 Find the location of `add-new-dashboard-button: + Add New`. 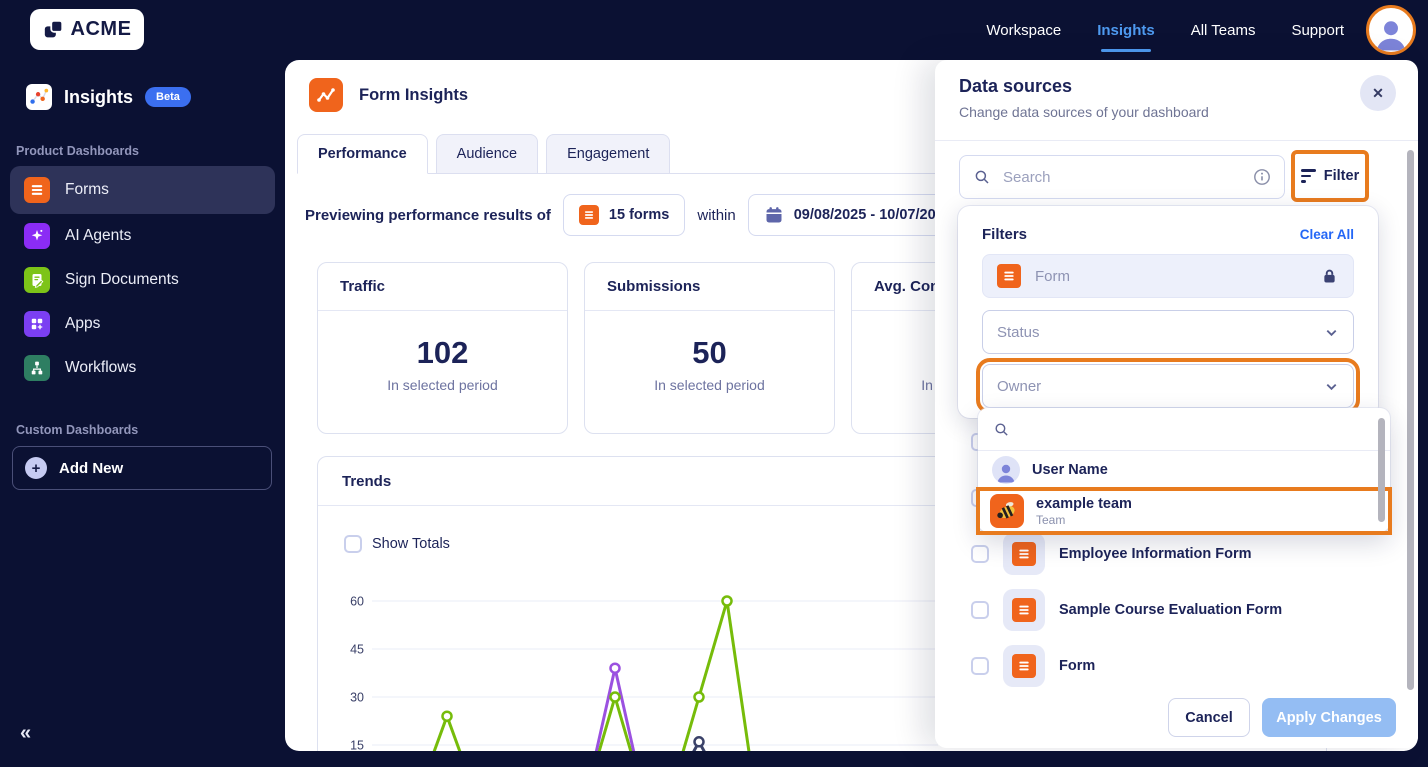

add-new-dashboard-button: + Add New is located at coordinates (142, 468).